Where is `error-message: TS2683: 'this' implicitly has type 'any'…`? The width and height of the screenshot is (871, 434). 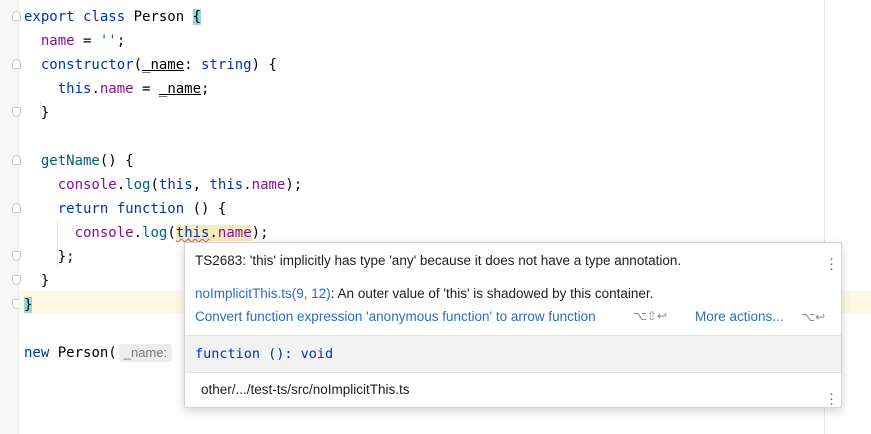
error-message: TS2683: 'this' implicitly has type 'any'… is located at coordinates (438, 260).